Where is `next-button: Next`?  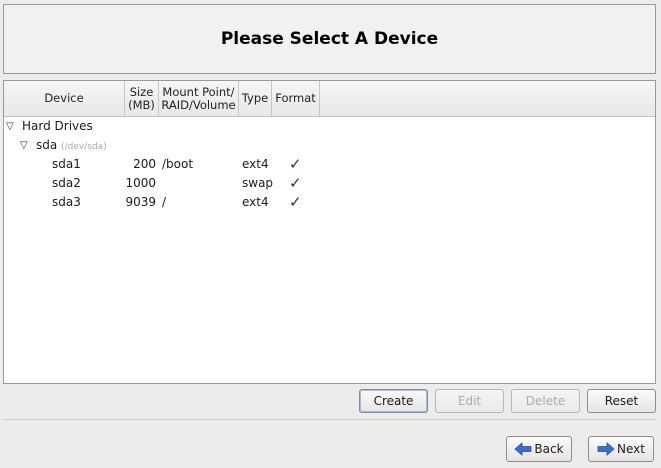 next-button: Next is located at coordinates (621, 449).